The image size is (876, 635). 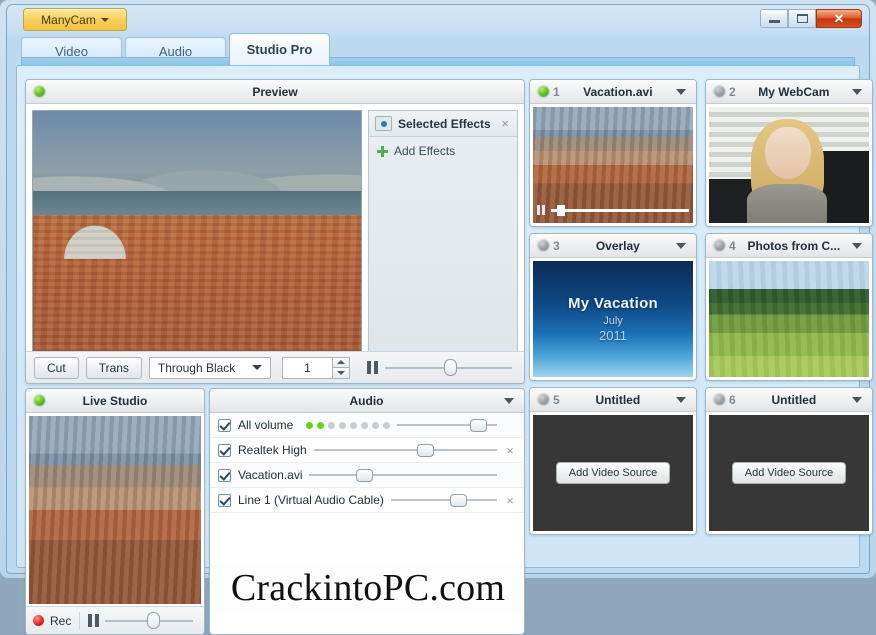 I want to click on live-studio-header: Live Studio, so click(x=115, y=401).